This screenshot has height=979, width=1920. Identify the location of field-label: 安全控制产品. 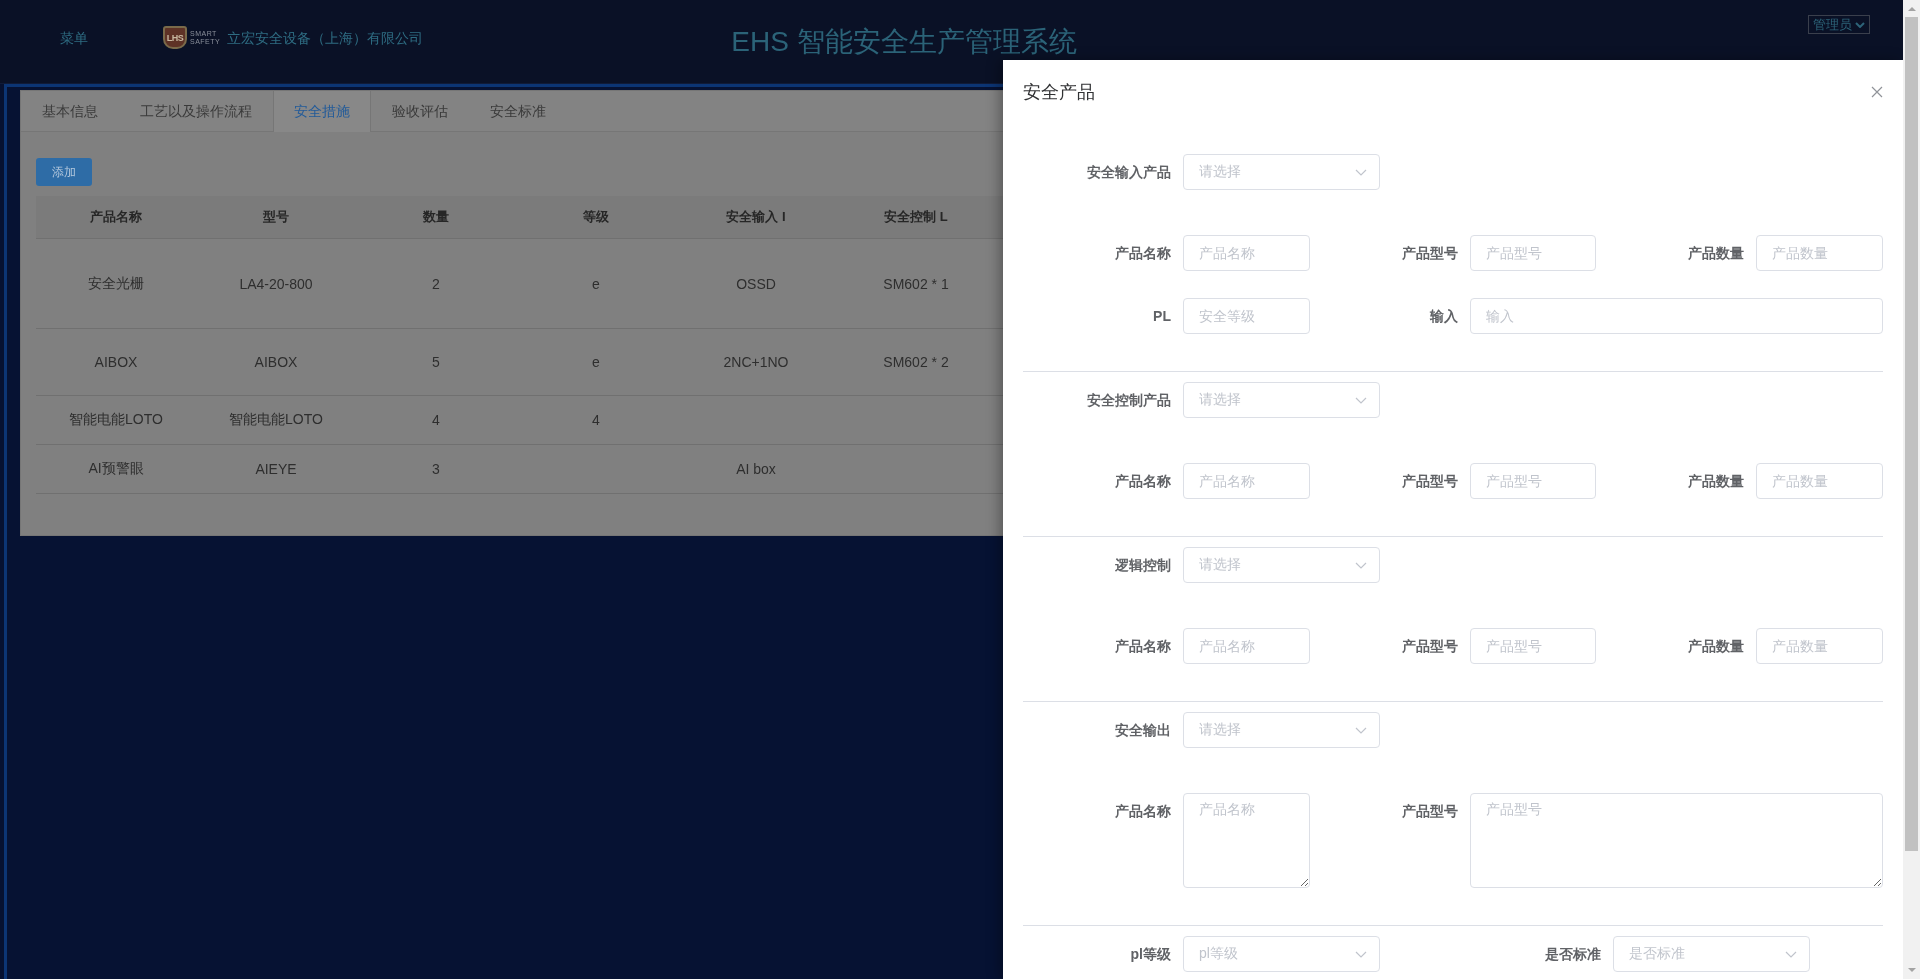
(1129, 400).